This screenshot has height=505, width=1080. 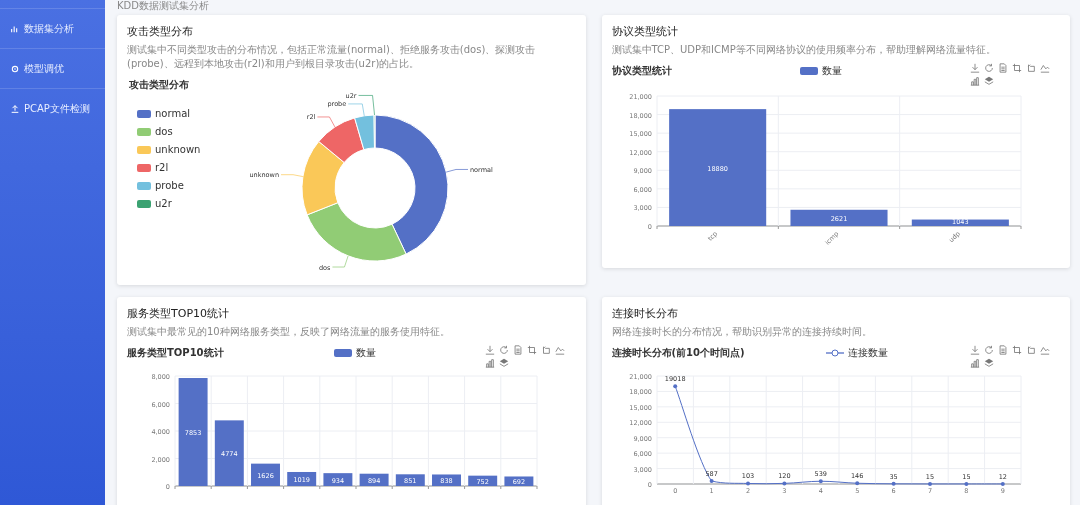 I want to click on card-description: 网络连接时长的分布情况，帮助识别异常的连接持续时间。, so click(x=742, y=332).